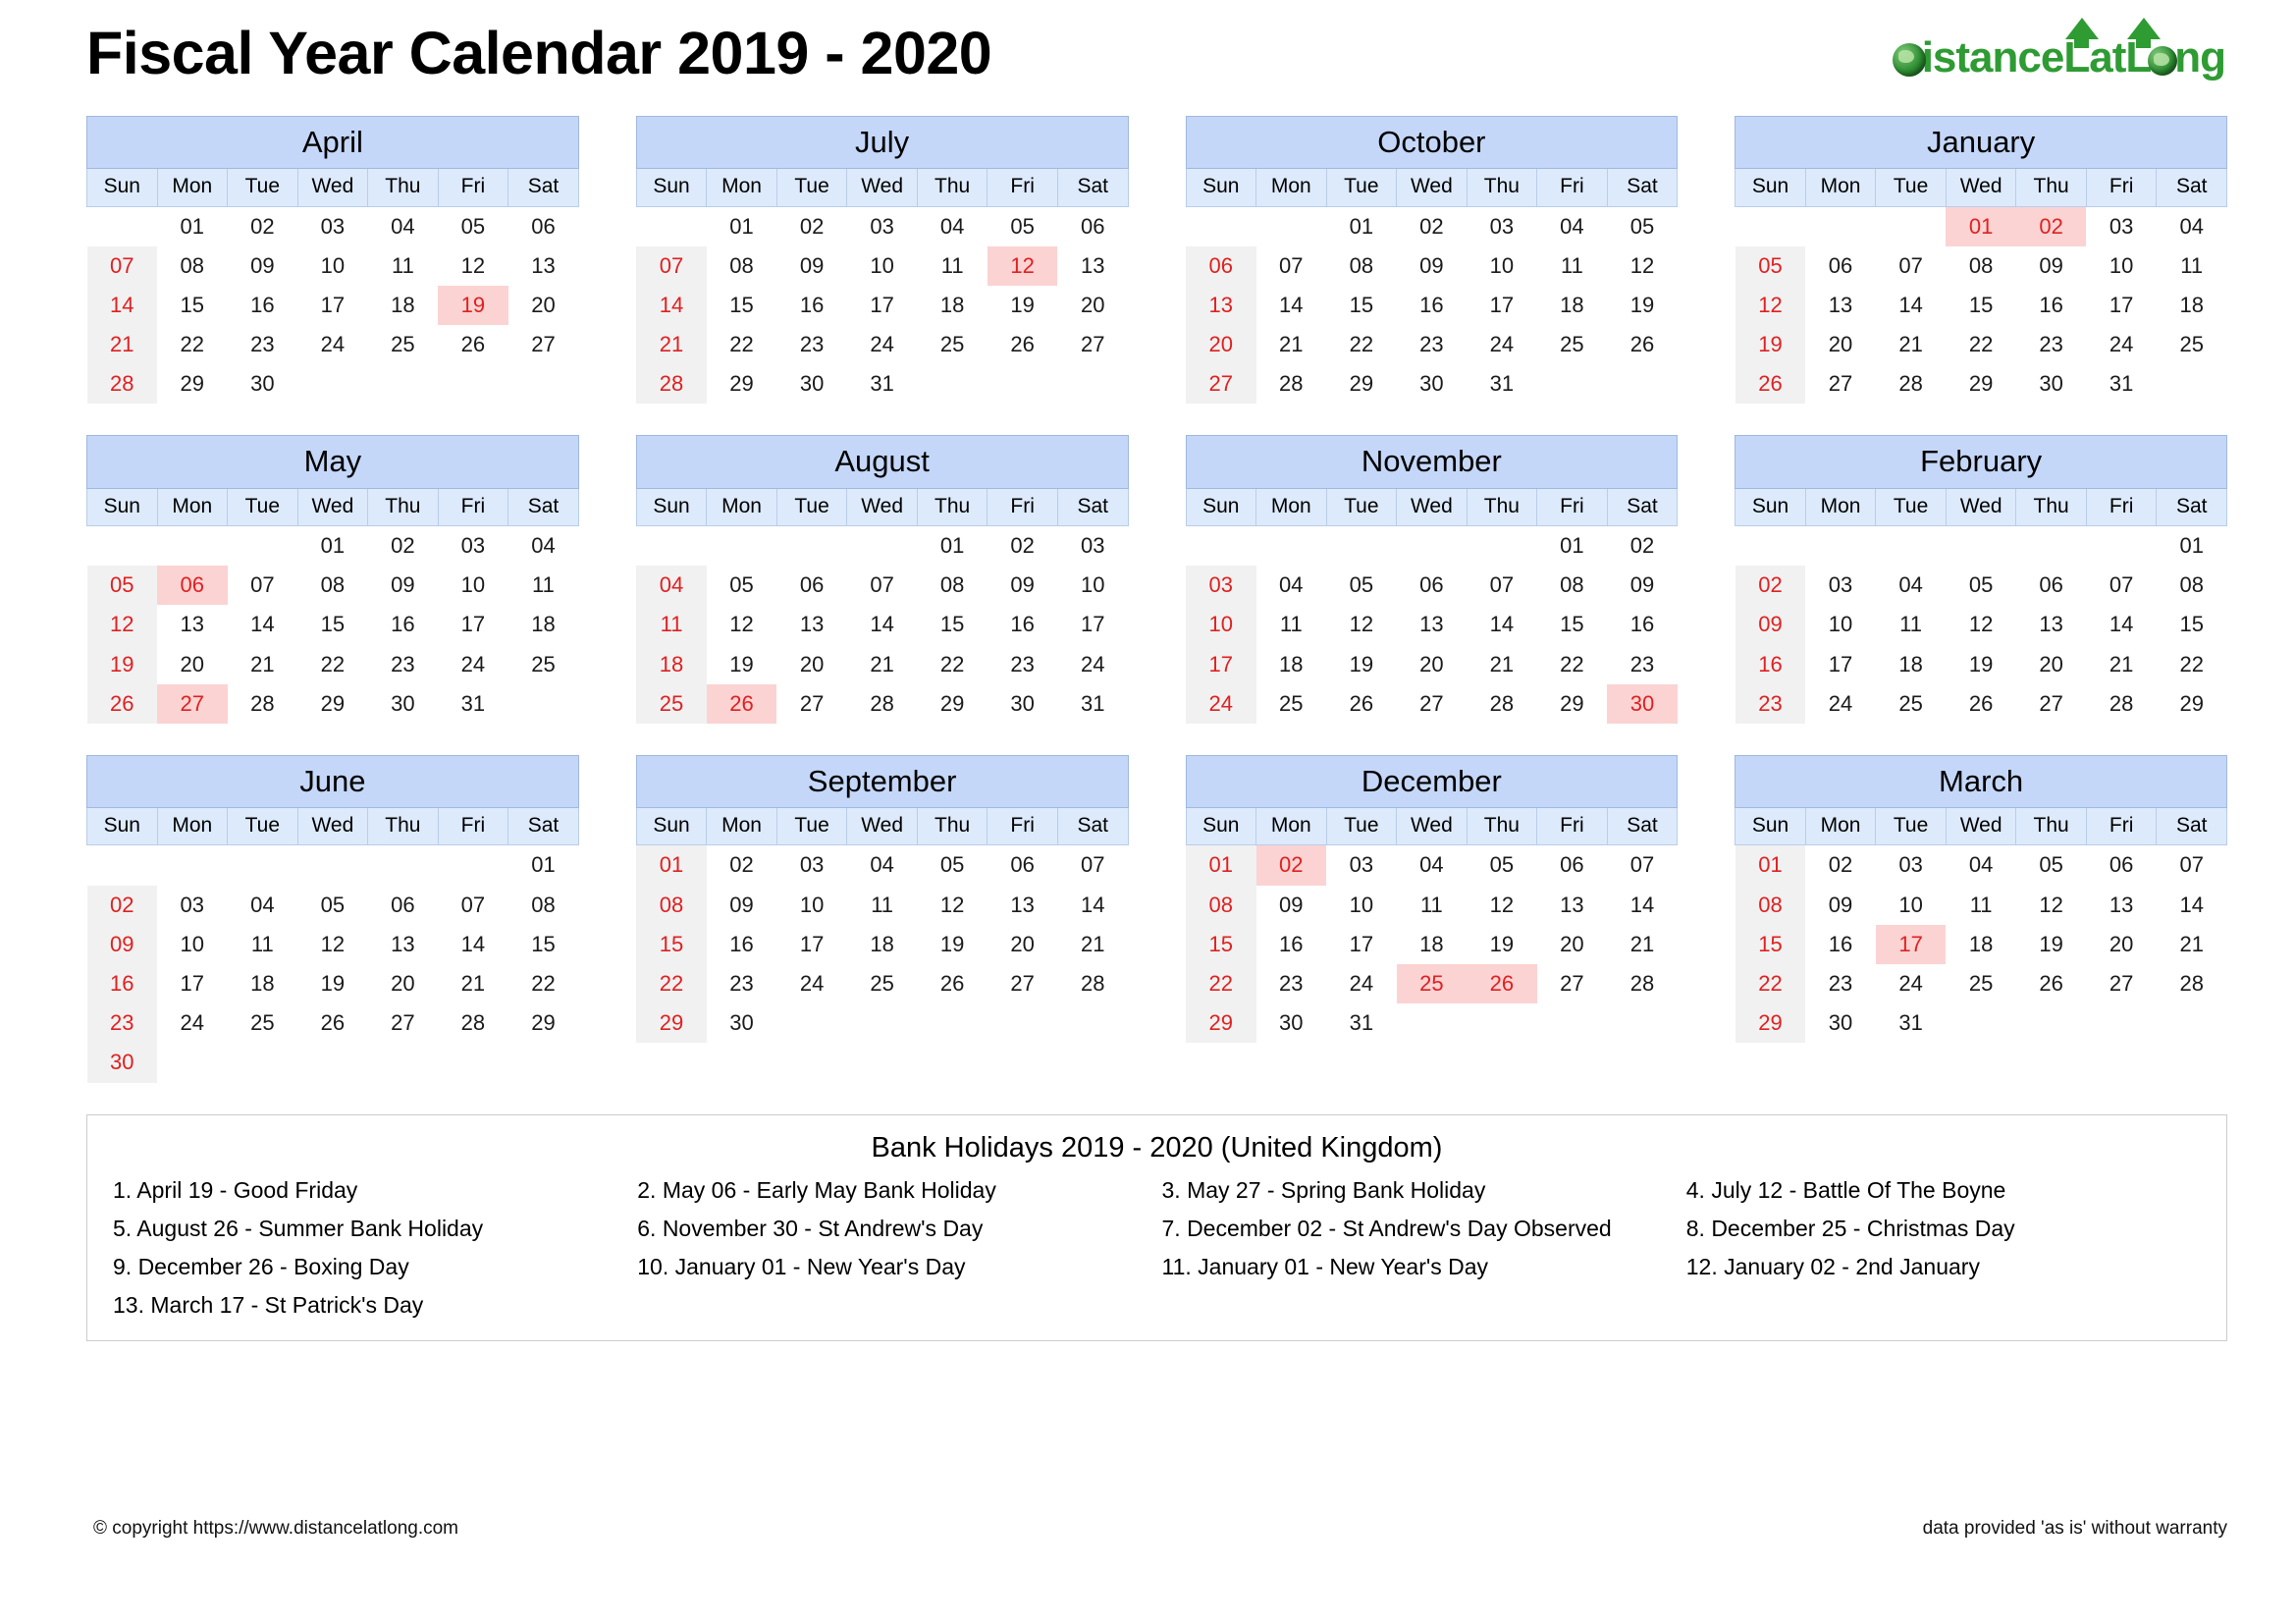  Describe the element at coordinates (403, 704) in the screenshot. I see `day-cell-may-30: 30` at that location.